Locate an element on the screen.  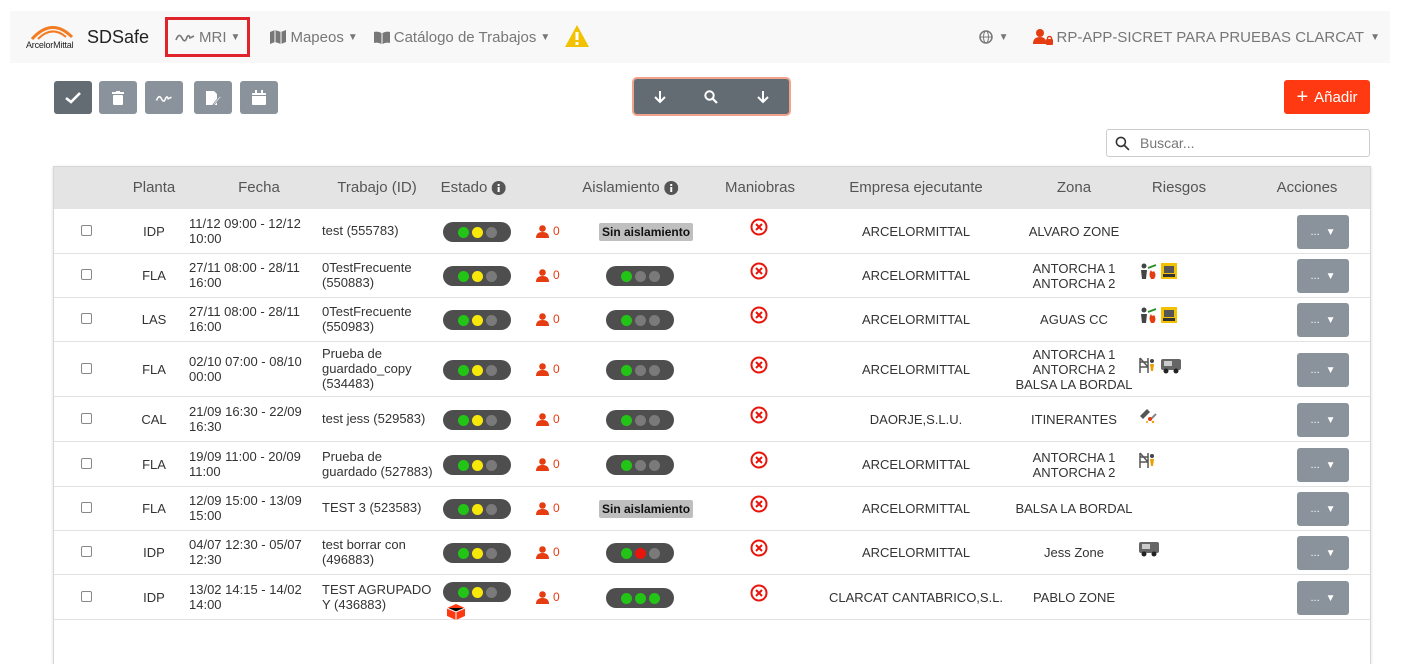
cell-zona: Jess Zone is located at coordinates (1074, 552).